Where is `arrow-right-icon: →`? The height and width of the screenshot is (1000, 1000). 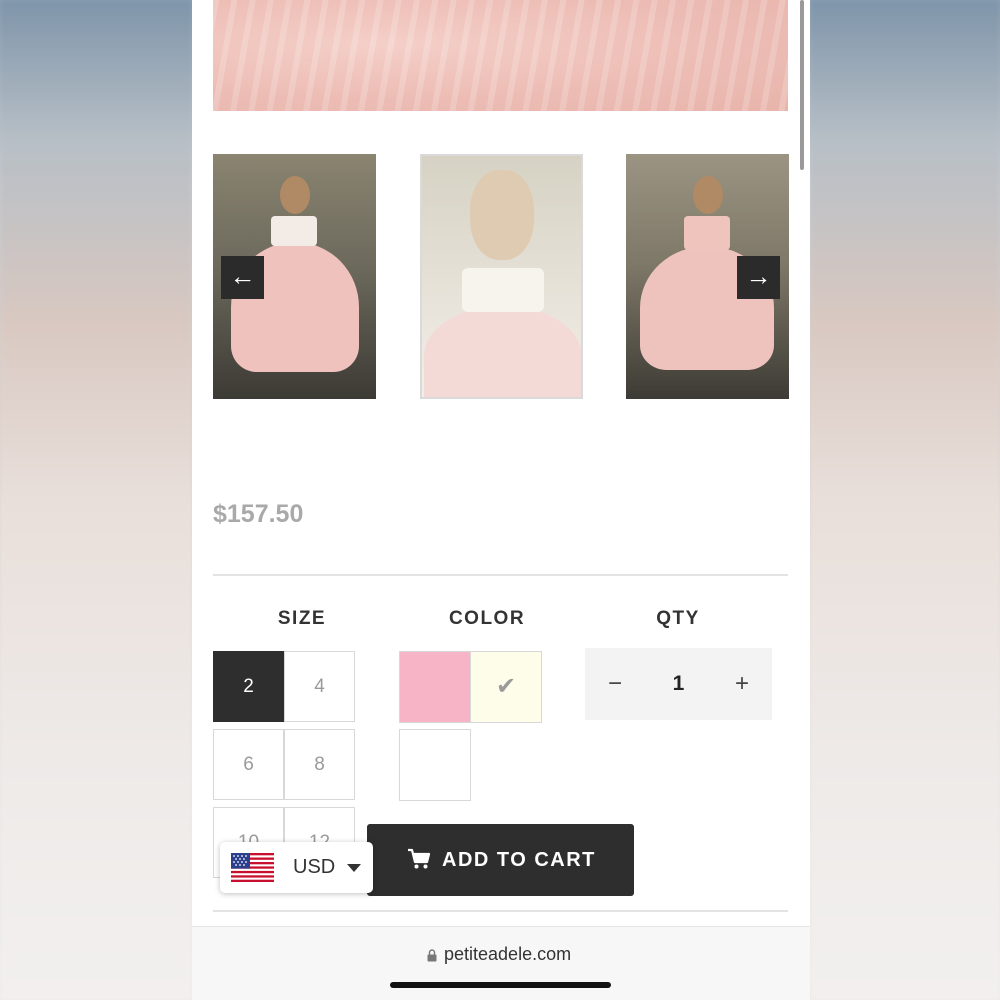 arrow-right-icon: → is located at coordinates (758, 276).